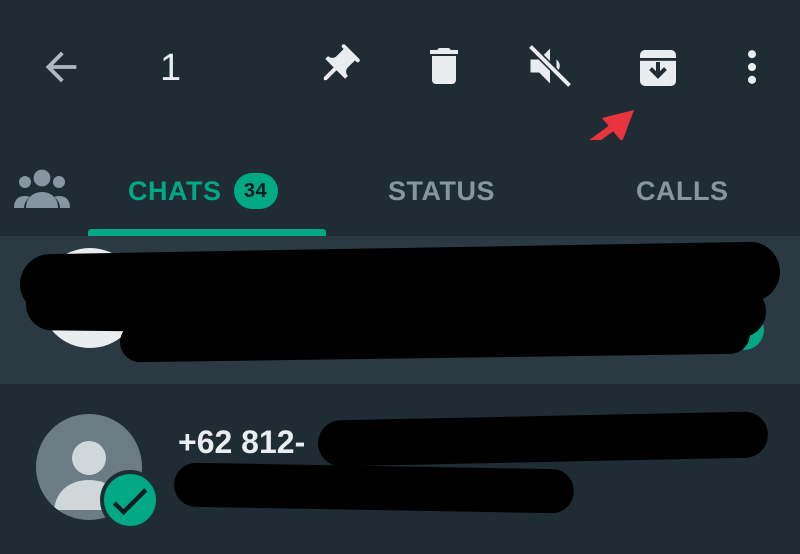  What do you see at coordinates (242, 442) in the screenshot?
I see `contact-name: +62 812-` at bounding box center [242, 442].